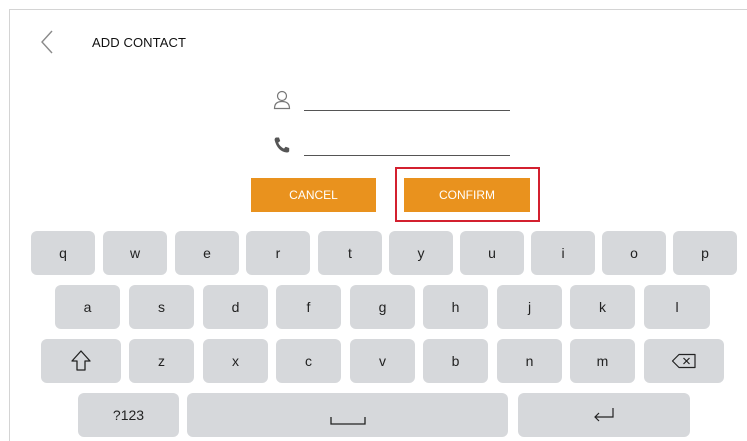 Image resolution: width=747 pixels, height=441 pixels. What do you see at coordinates (87, 307) in the screenshot?
I see `key-a: a` at bounding box center [87, 307].